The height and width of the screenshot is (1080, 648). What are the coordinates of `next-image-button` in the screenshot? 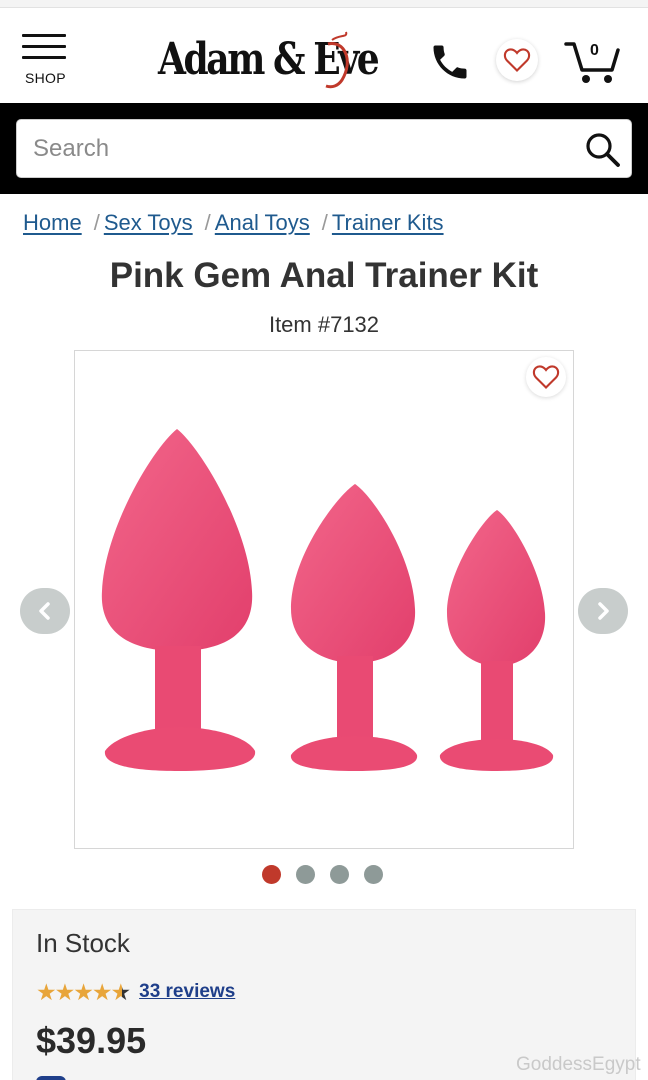 It's located at (603, 611).